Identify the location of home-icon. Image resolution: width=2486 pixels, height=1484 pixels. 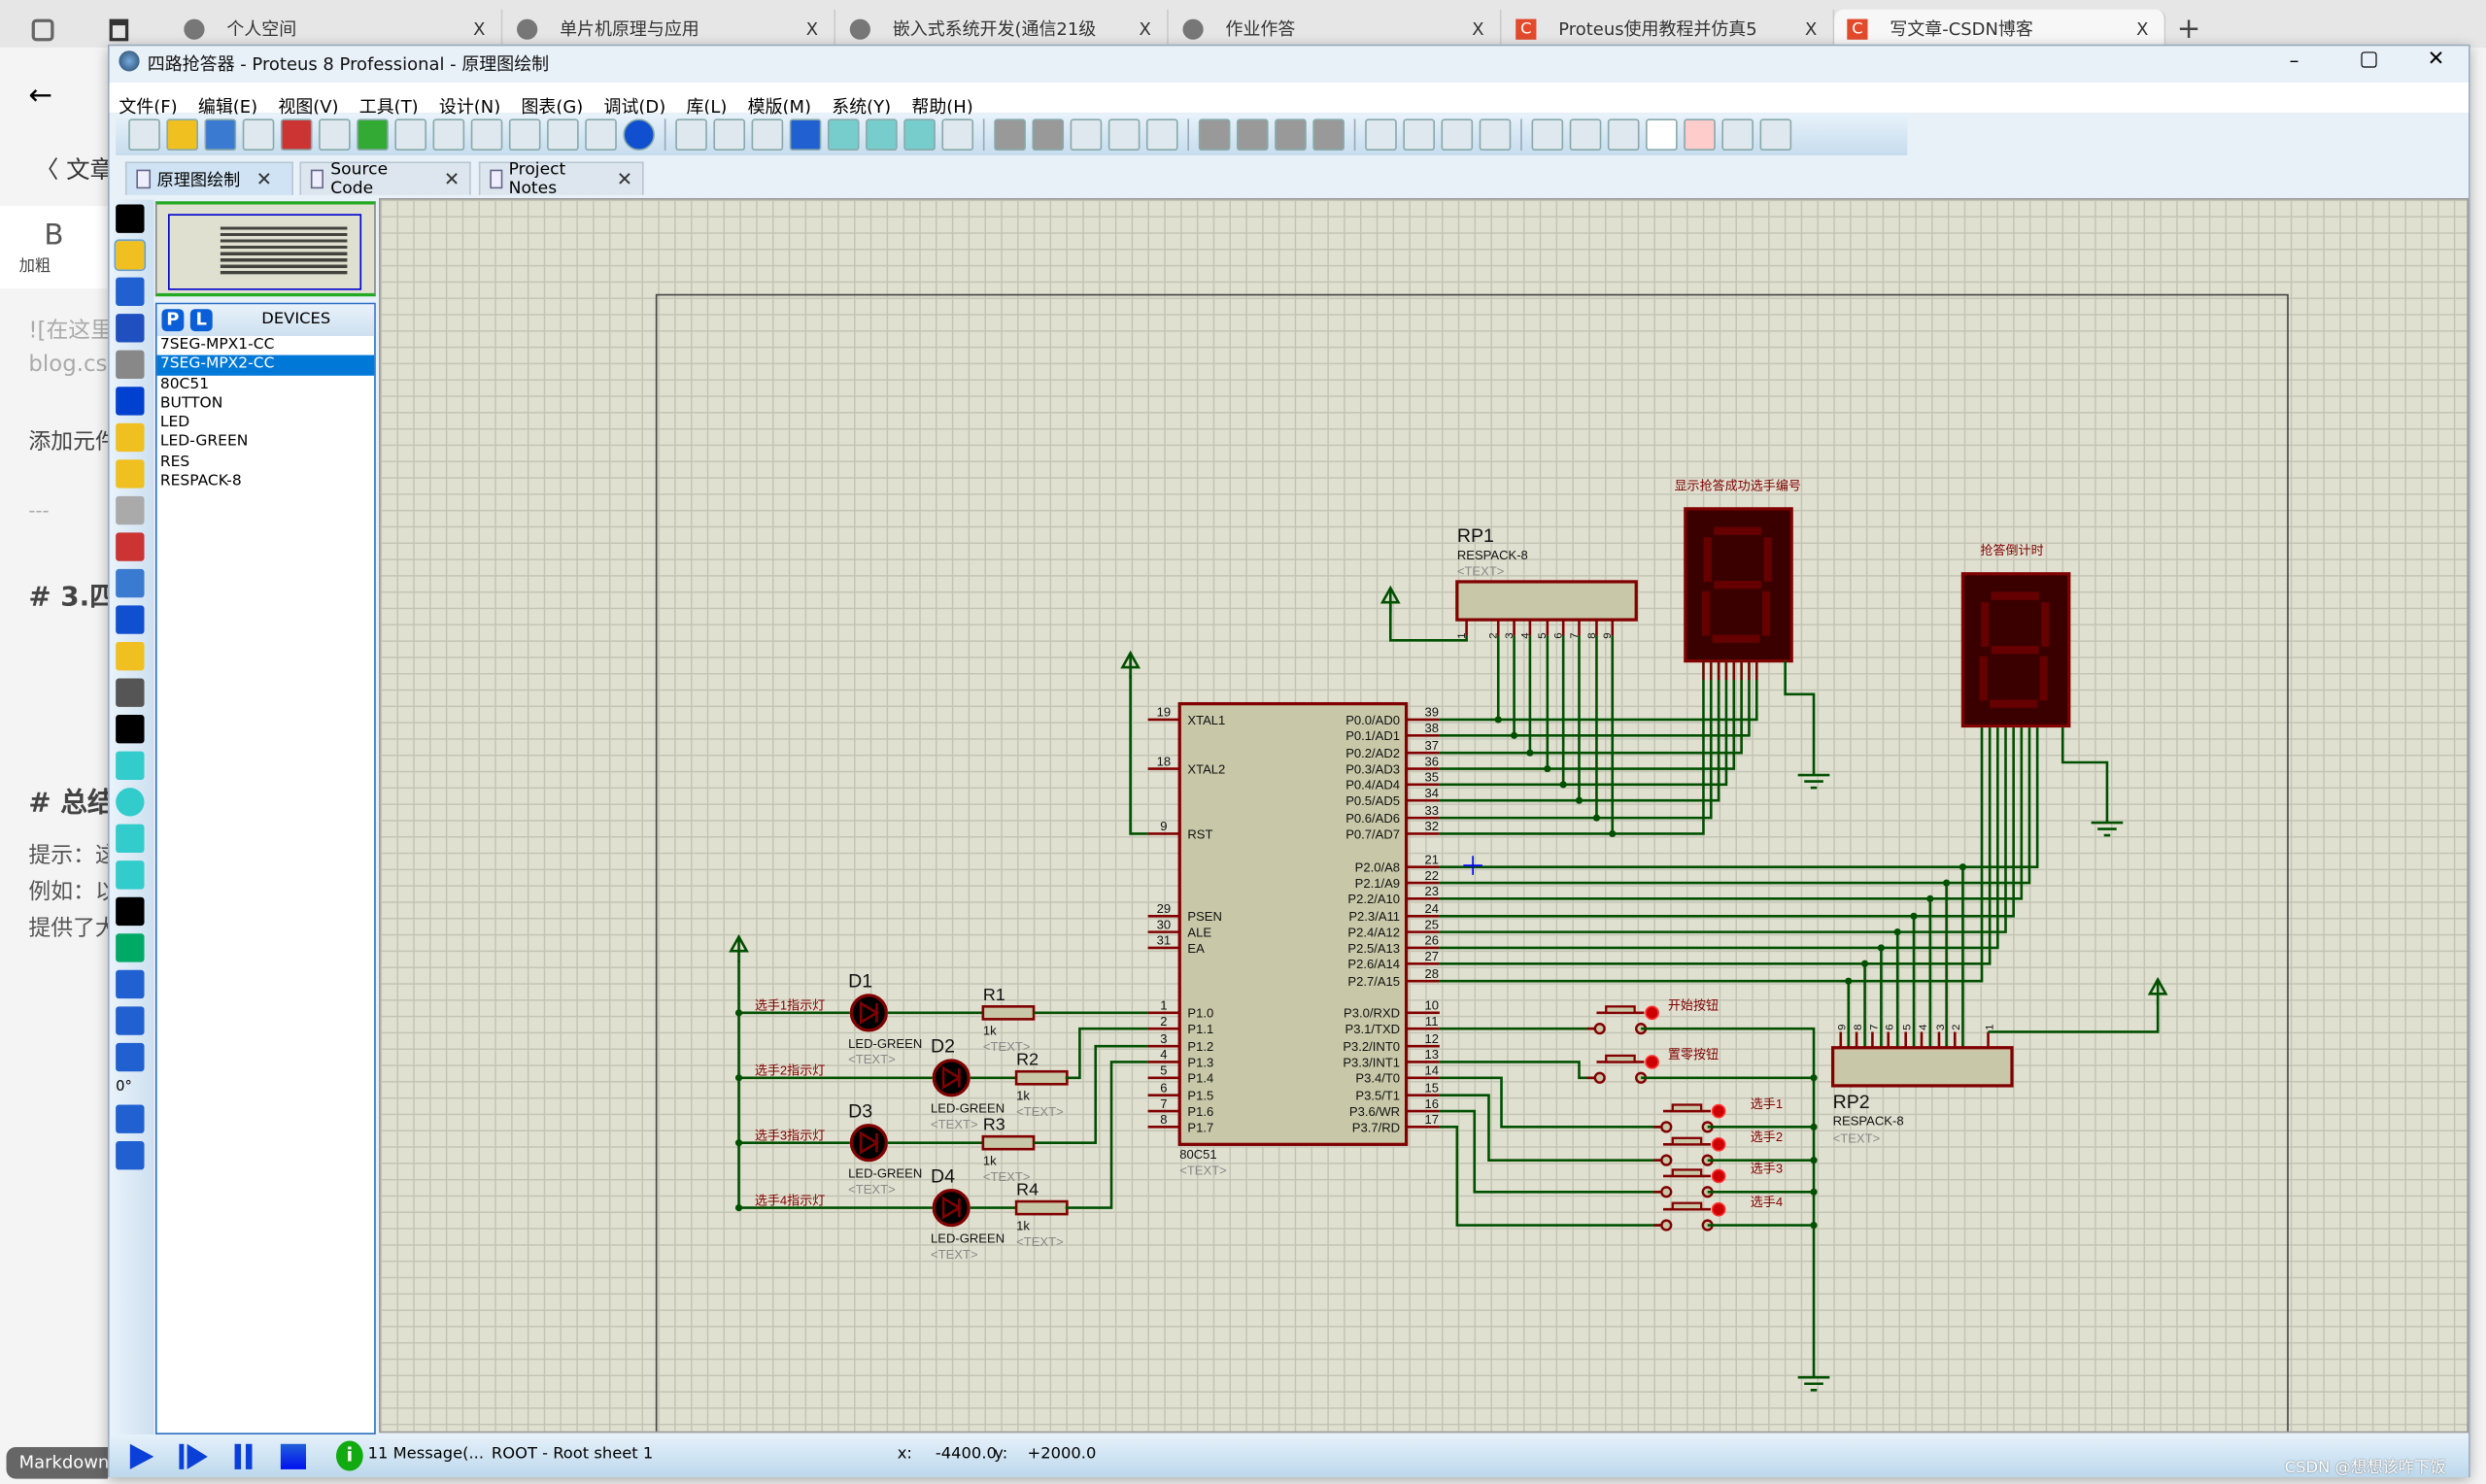
(296, 135).